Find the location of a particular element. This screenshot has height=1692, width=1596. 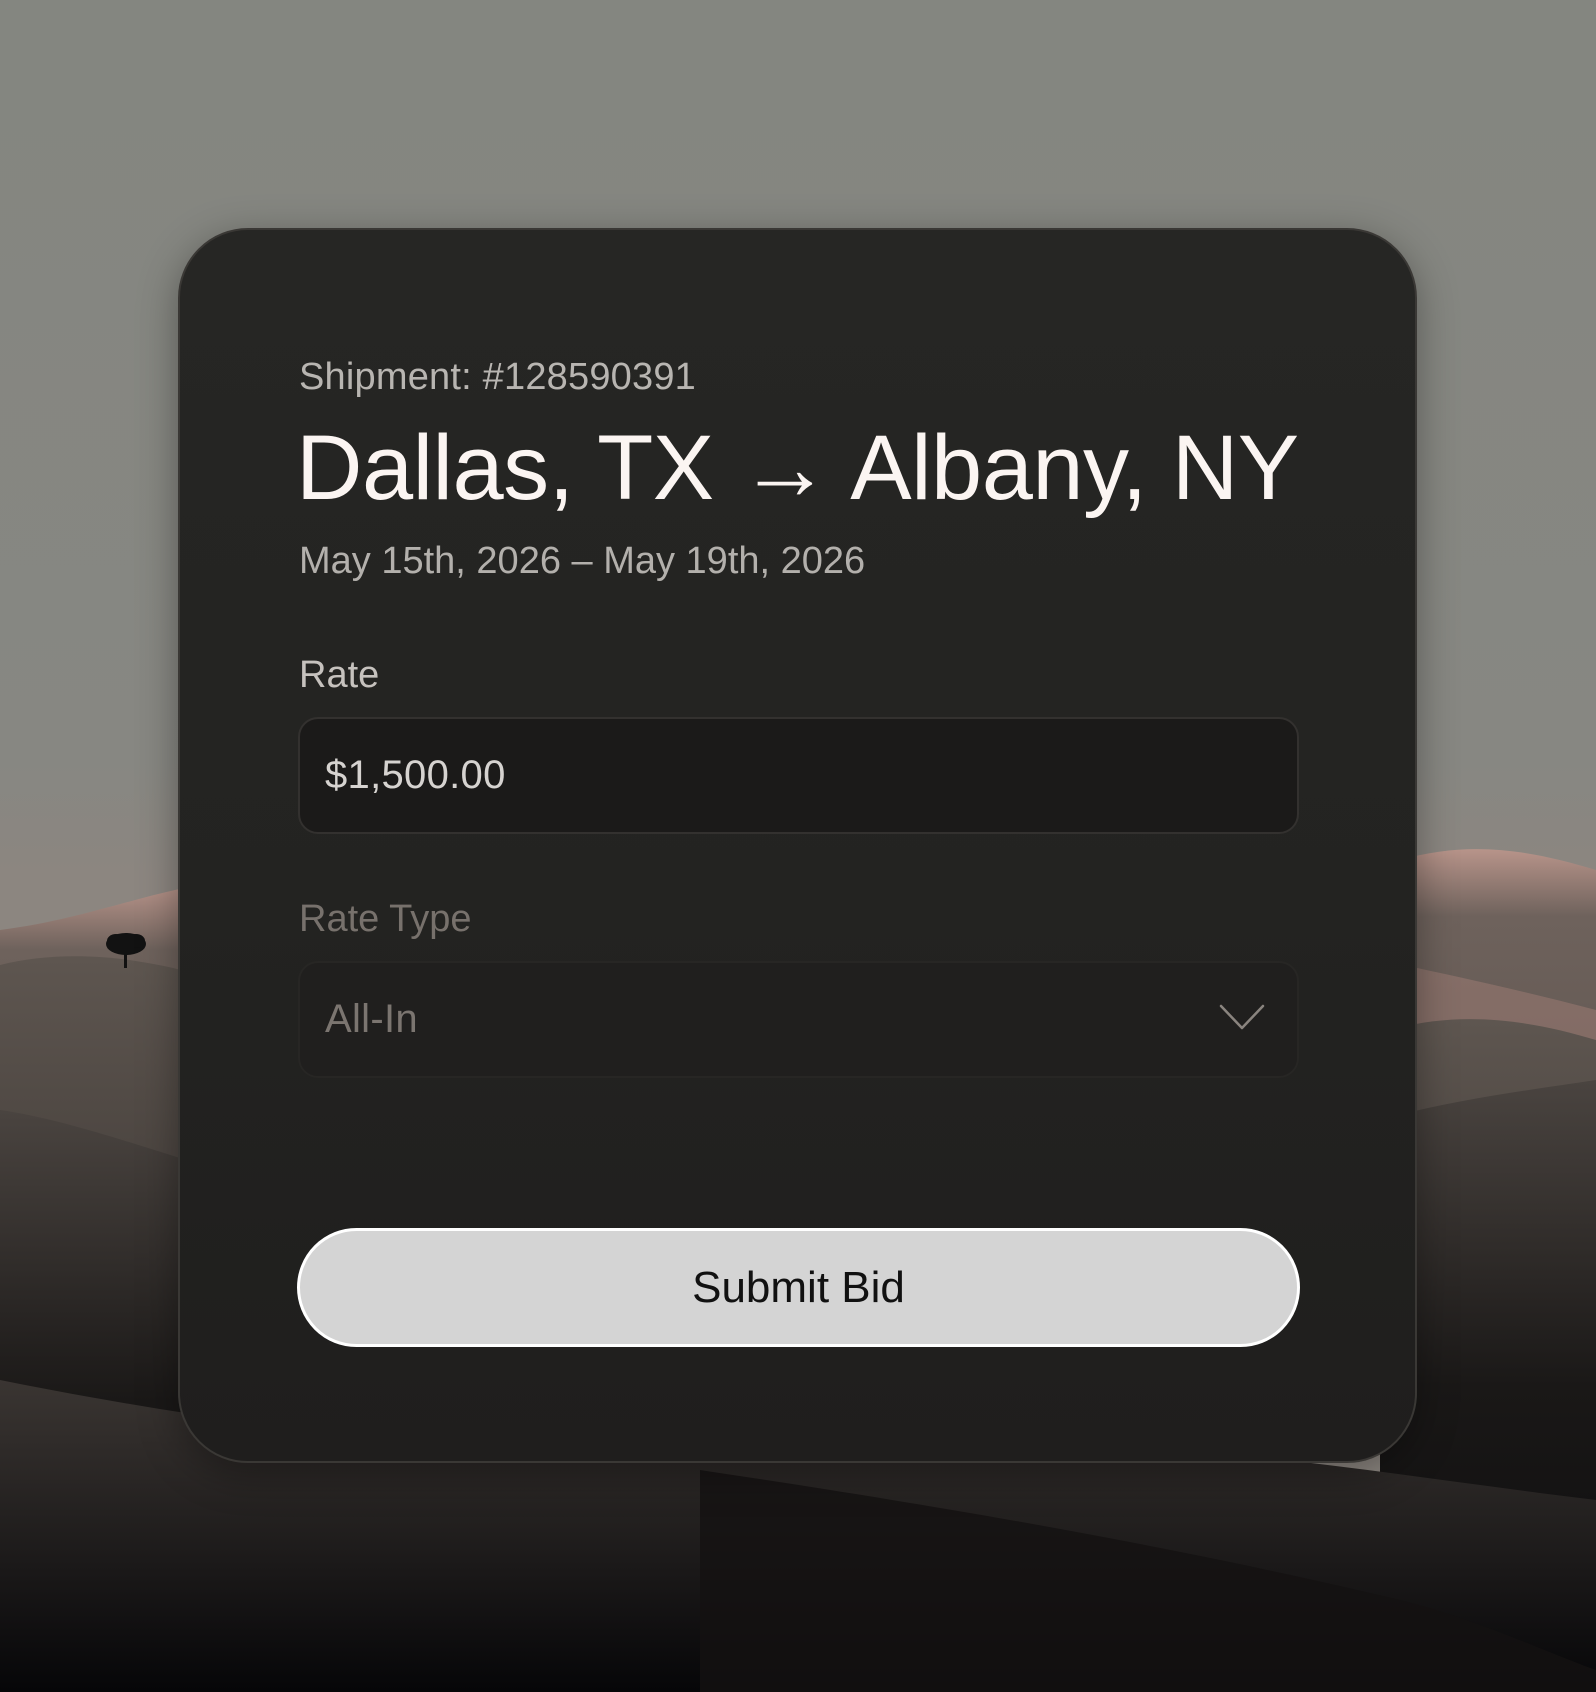

route-title: Dallas, TX → Albany, NY is located at coordinates (797, 468).